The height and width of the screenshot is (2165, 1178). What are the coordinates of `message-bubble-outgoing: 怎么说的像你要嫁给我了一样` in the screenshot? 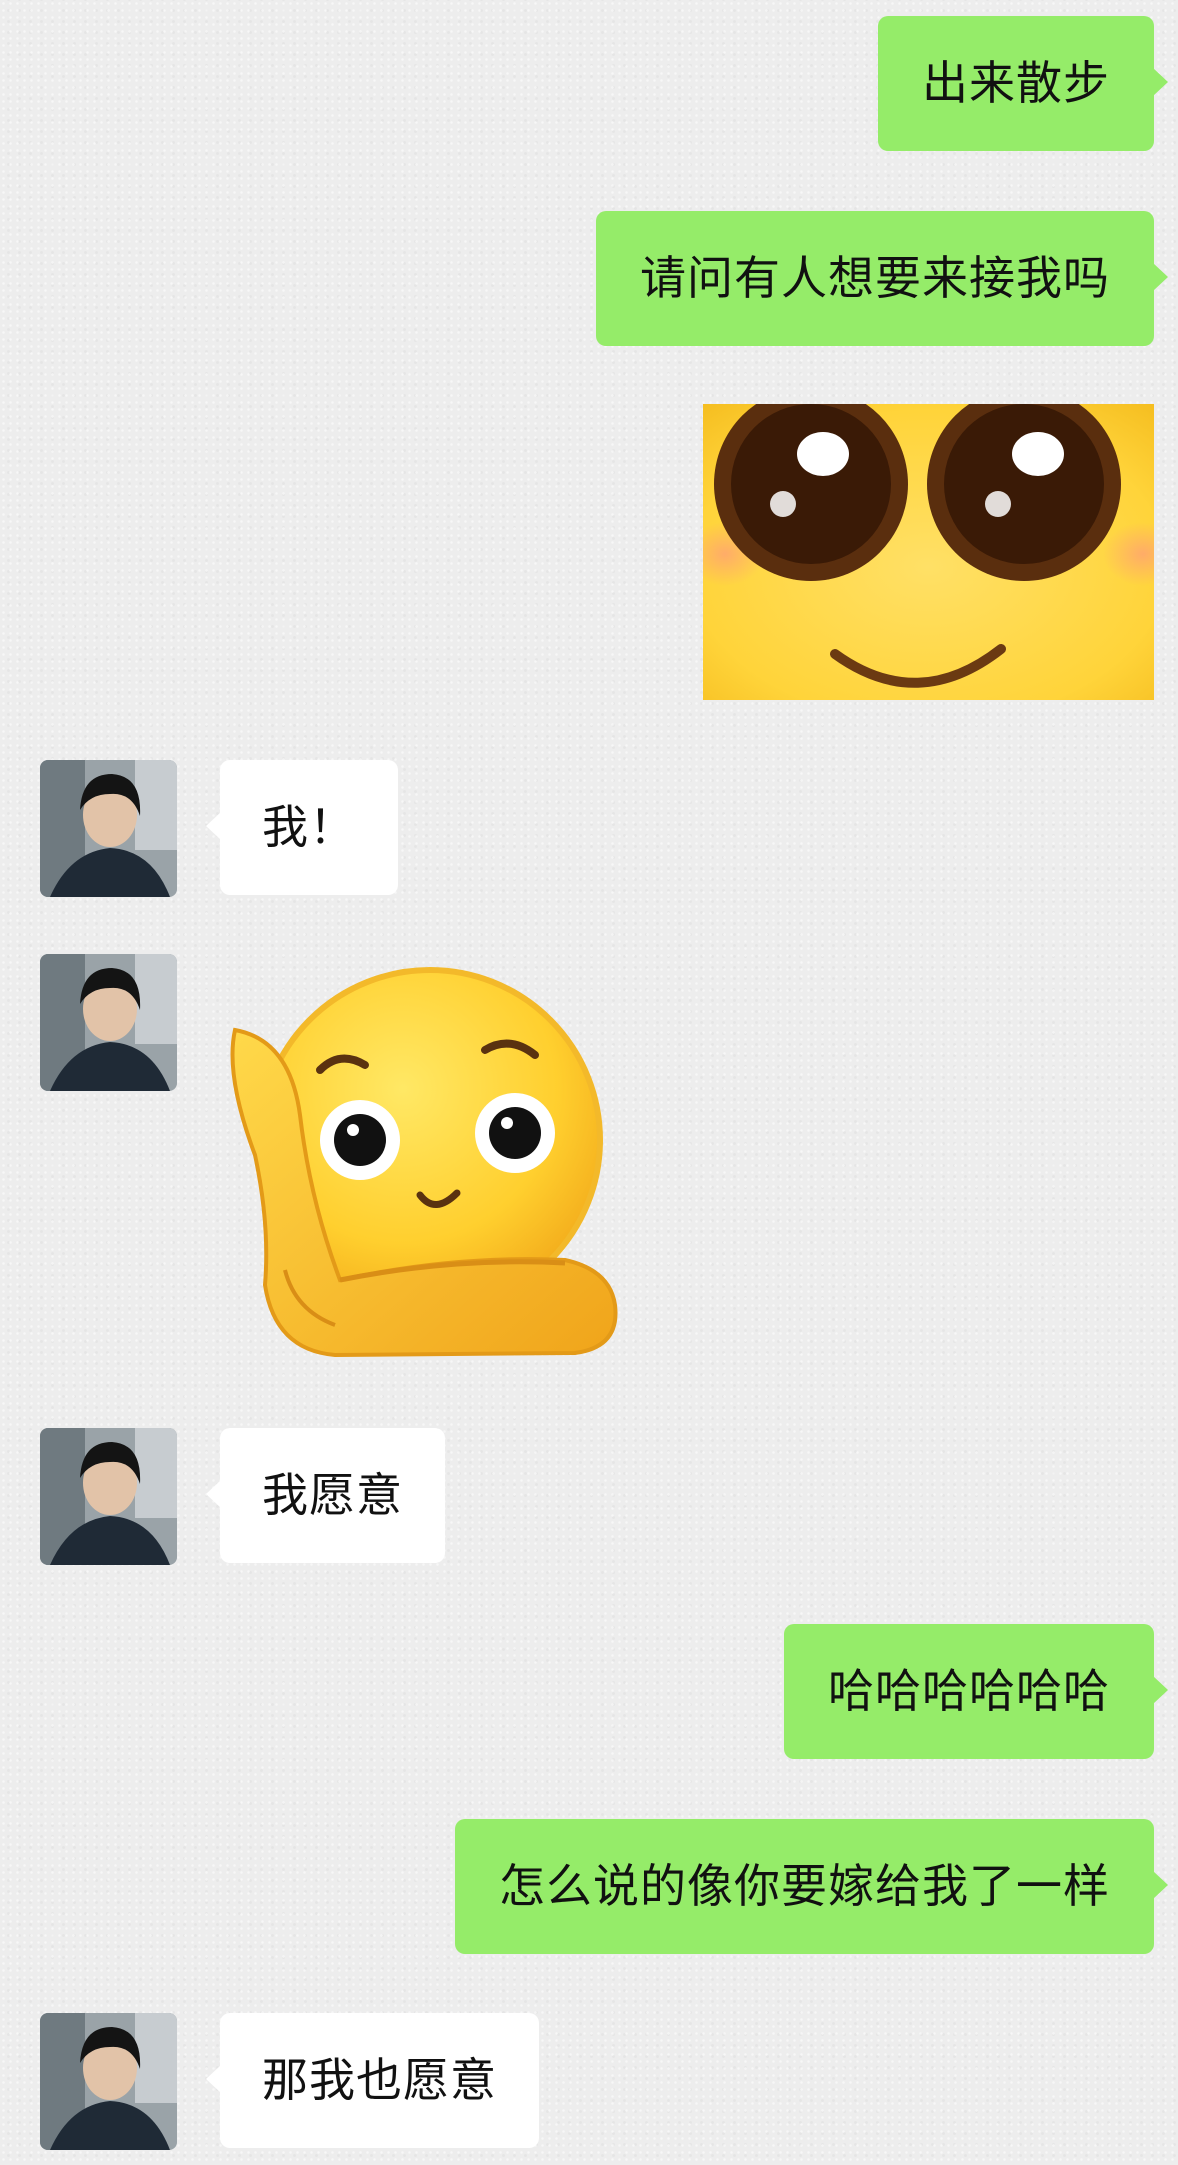 It's located at (811, 1886).